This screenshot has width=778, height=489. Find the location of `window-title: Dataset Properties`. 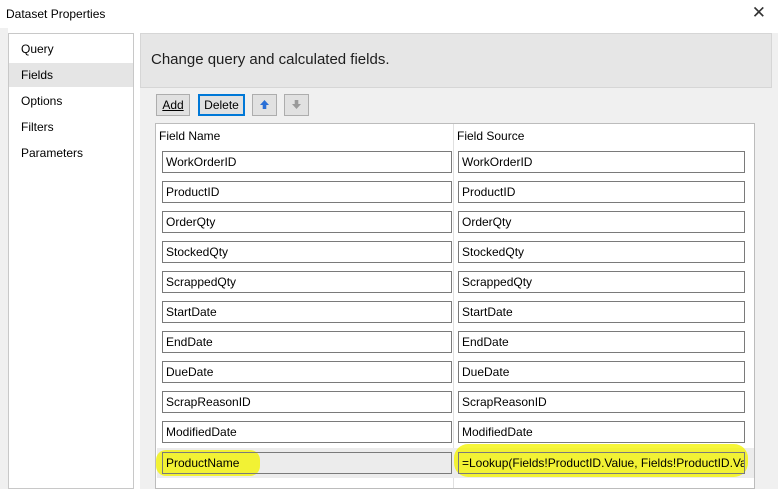

window-title: Dataset Properties is located at coordinates (56, 14).